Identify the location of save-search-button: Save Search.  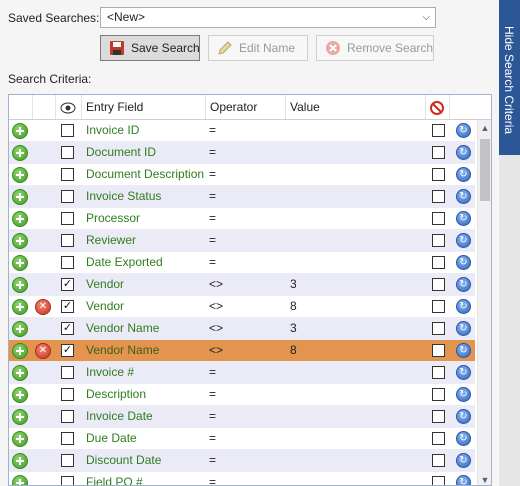
(150, 48).